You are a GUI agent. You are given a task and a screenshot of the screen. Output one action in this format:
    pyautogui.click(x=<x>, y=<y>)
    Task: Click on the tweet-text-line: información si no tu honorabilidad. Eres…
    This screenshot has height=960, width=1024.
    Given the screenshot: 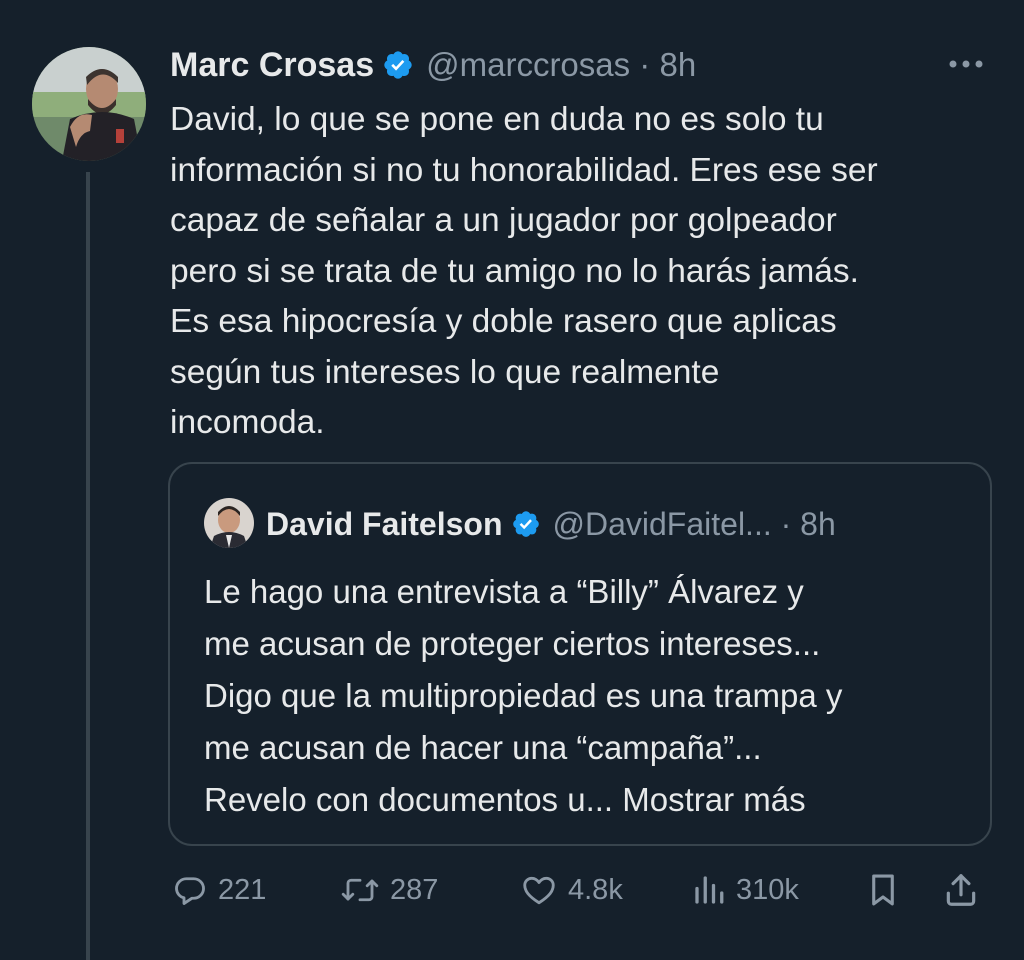 What is the action you would take?
    pyautogui.click(x=524, y=170)
    